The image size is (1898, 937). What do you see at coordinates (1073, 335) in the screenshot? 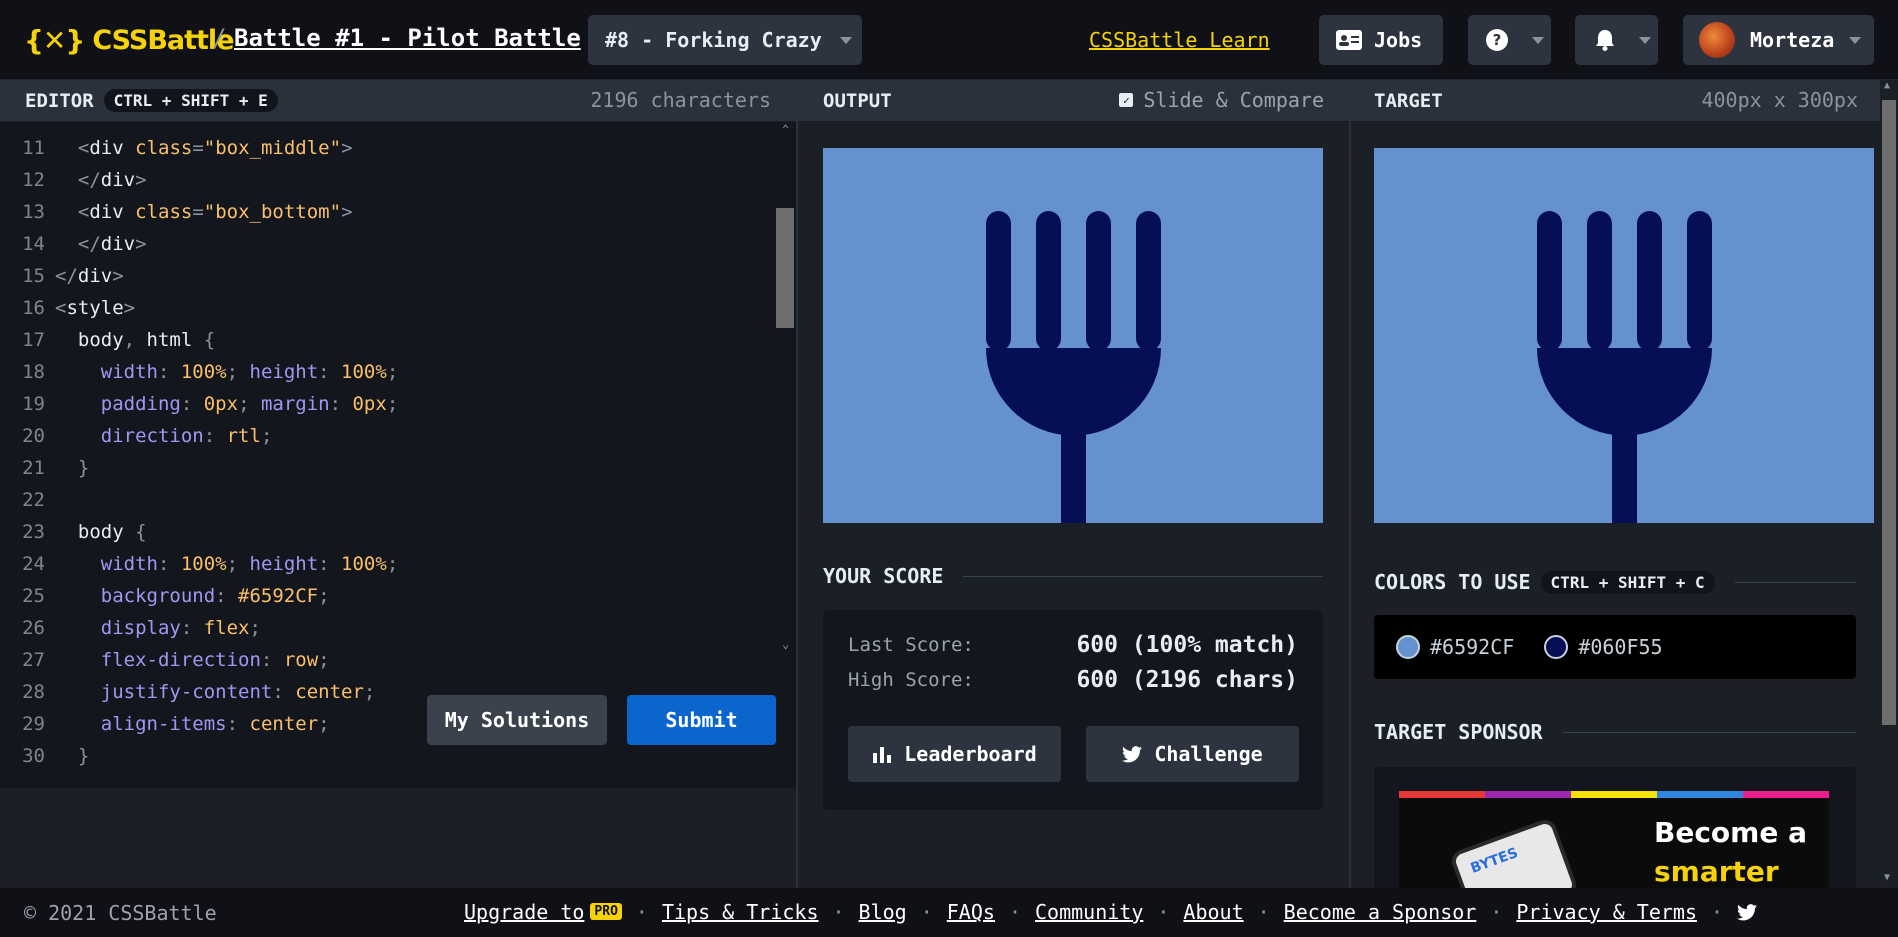
I see `output-canvas` at bounding box center [1073, 335].